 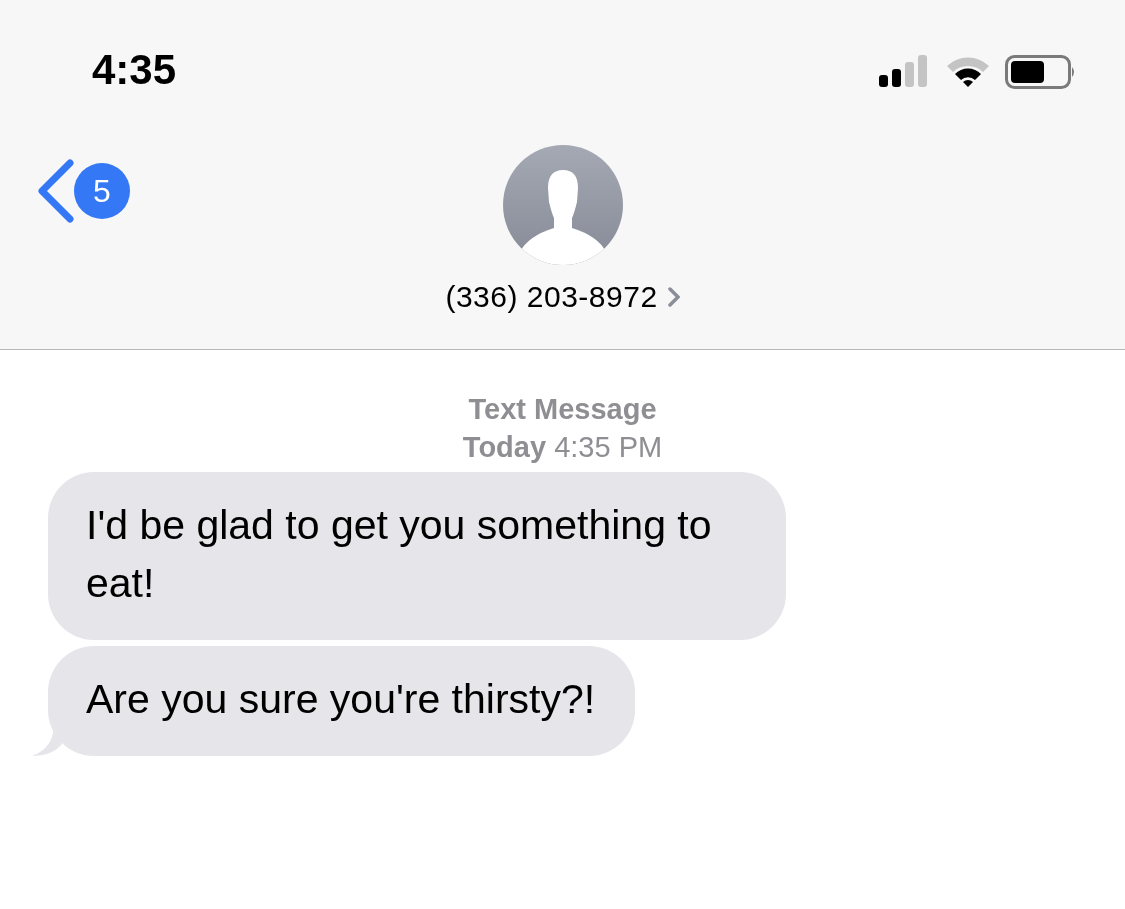 I want to click on contact-name-button: (336) 203-8972, so click(x=562, y=297).